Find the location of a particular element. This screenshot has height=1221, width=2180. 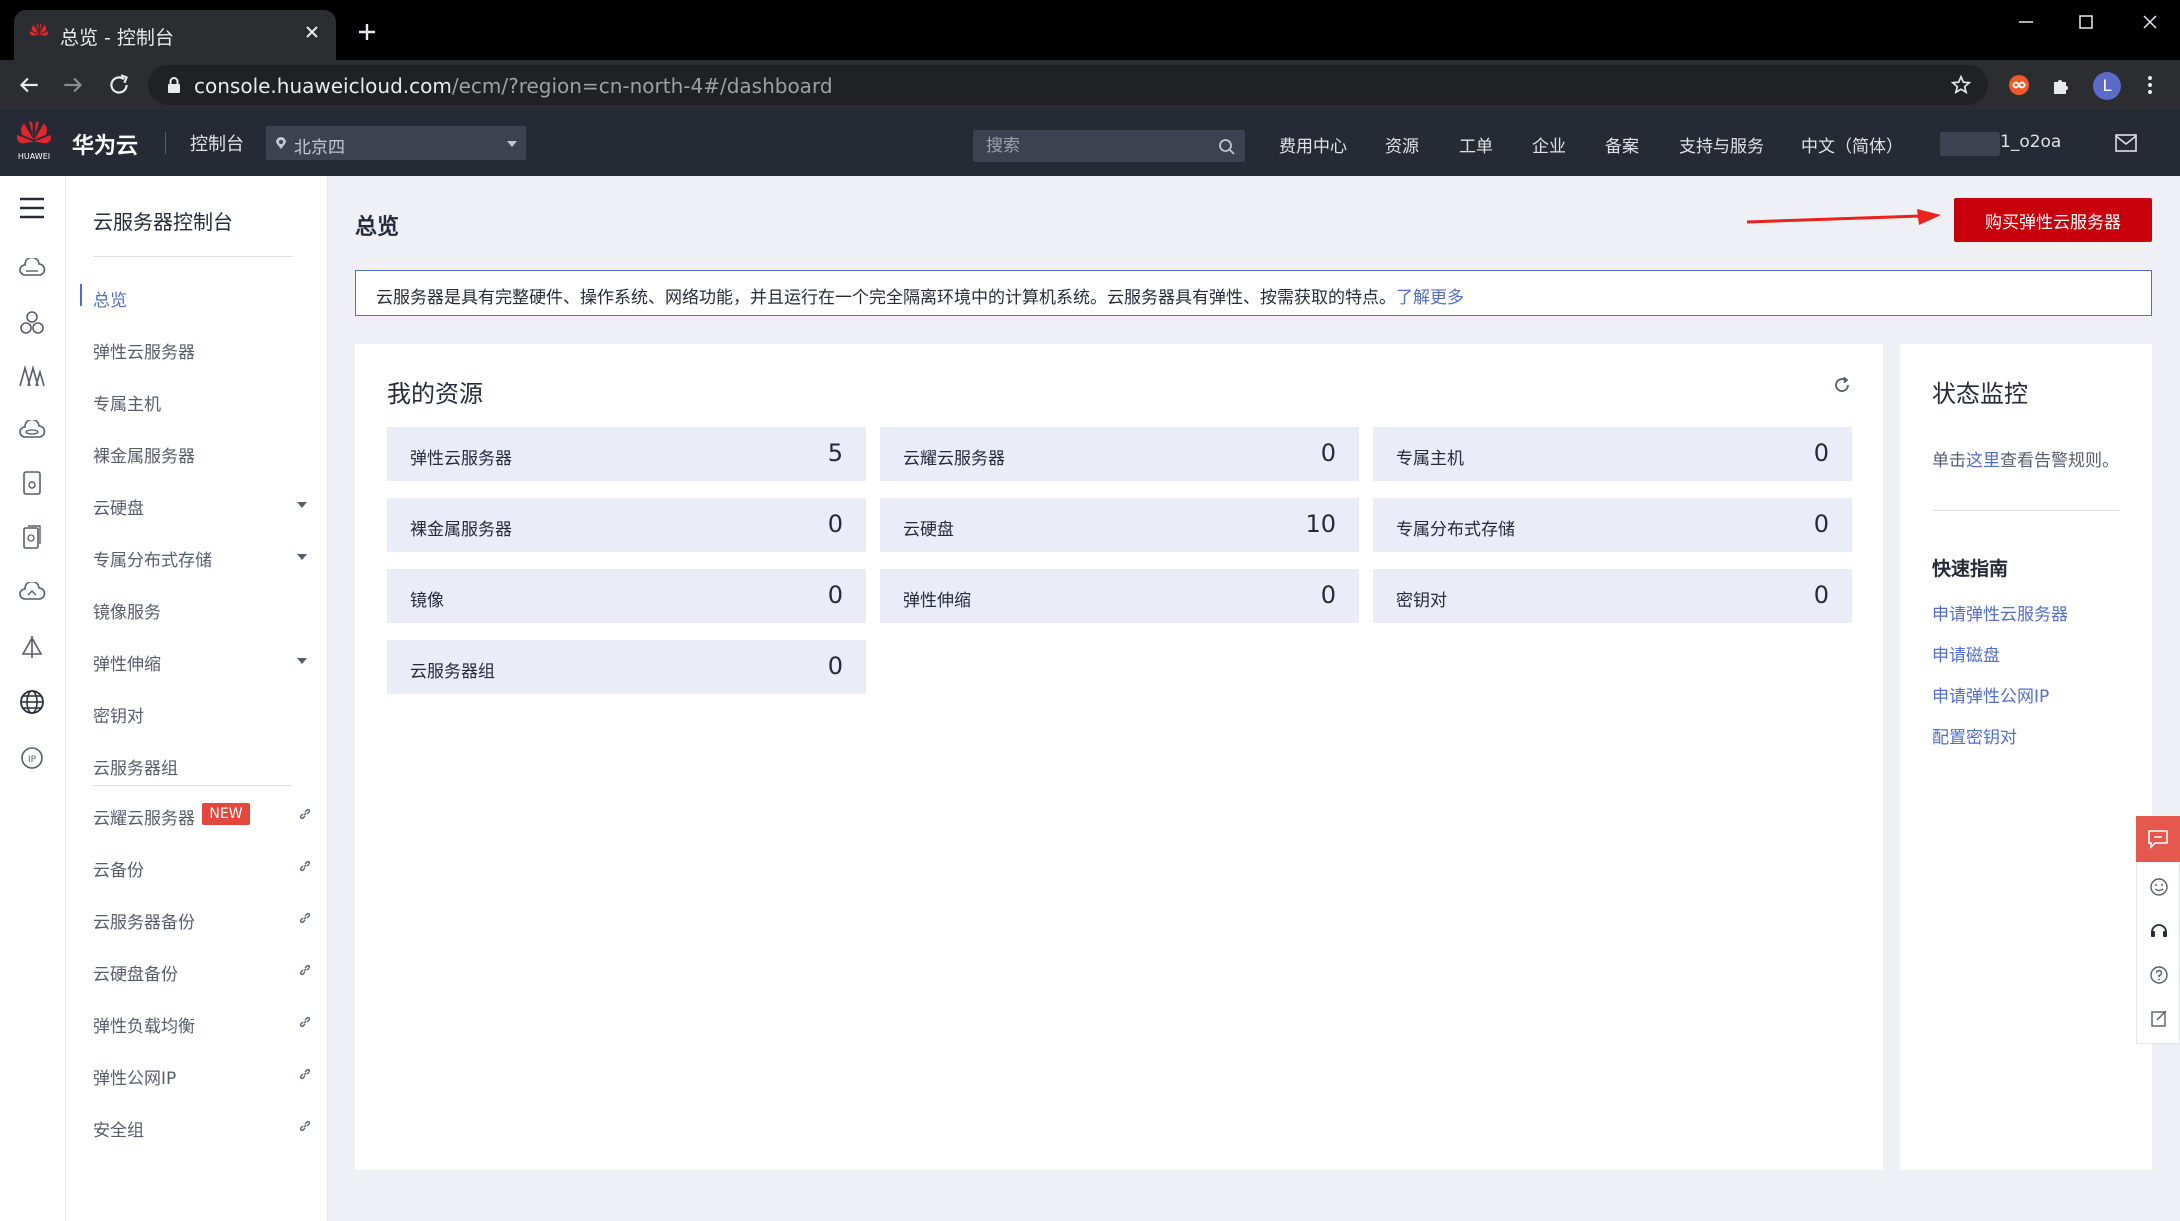

sidebar-item-server-group: 云服务器组 is located at coordinates (135, 766).